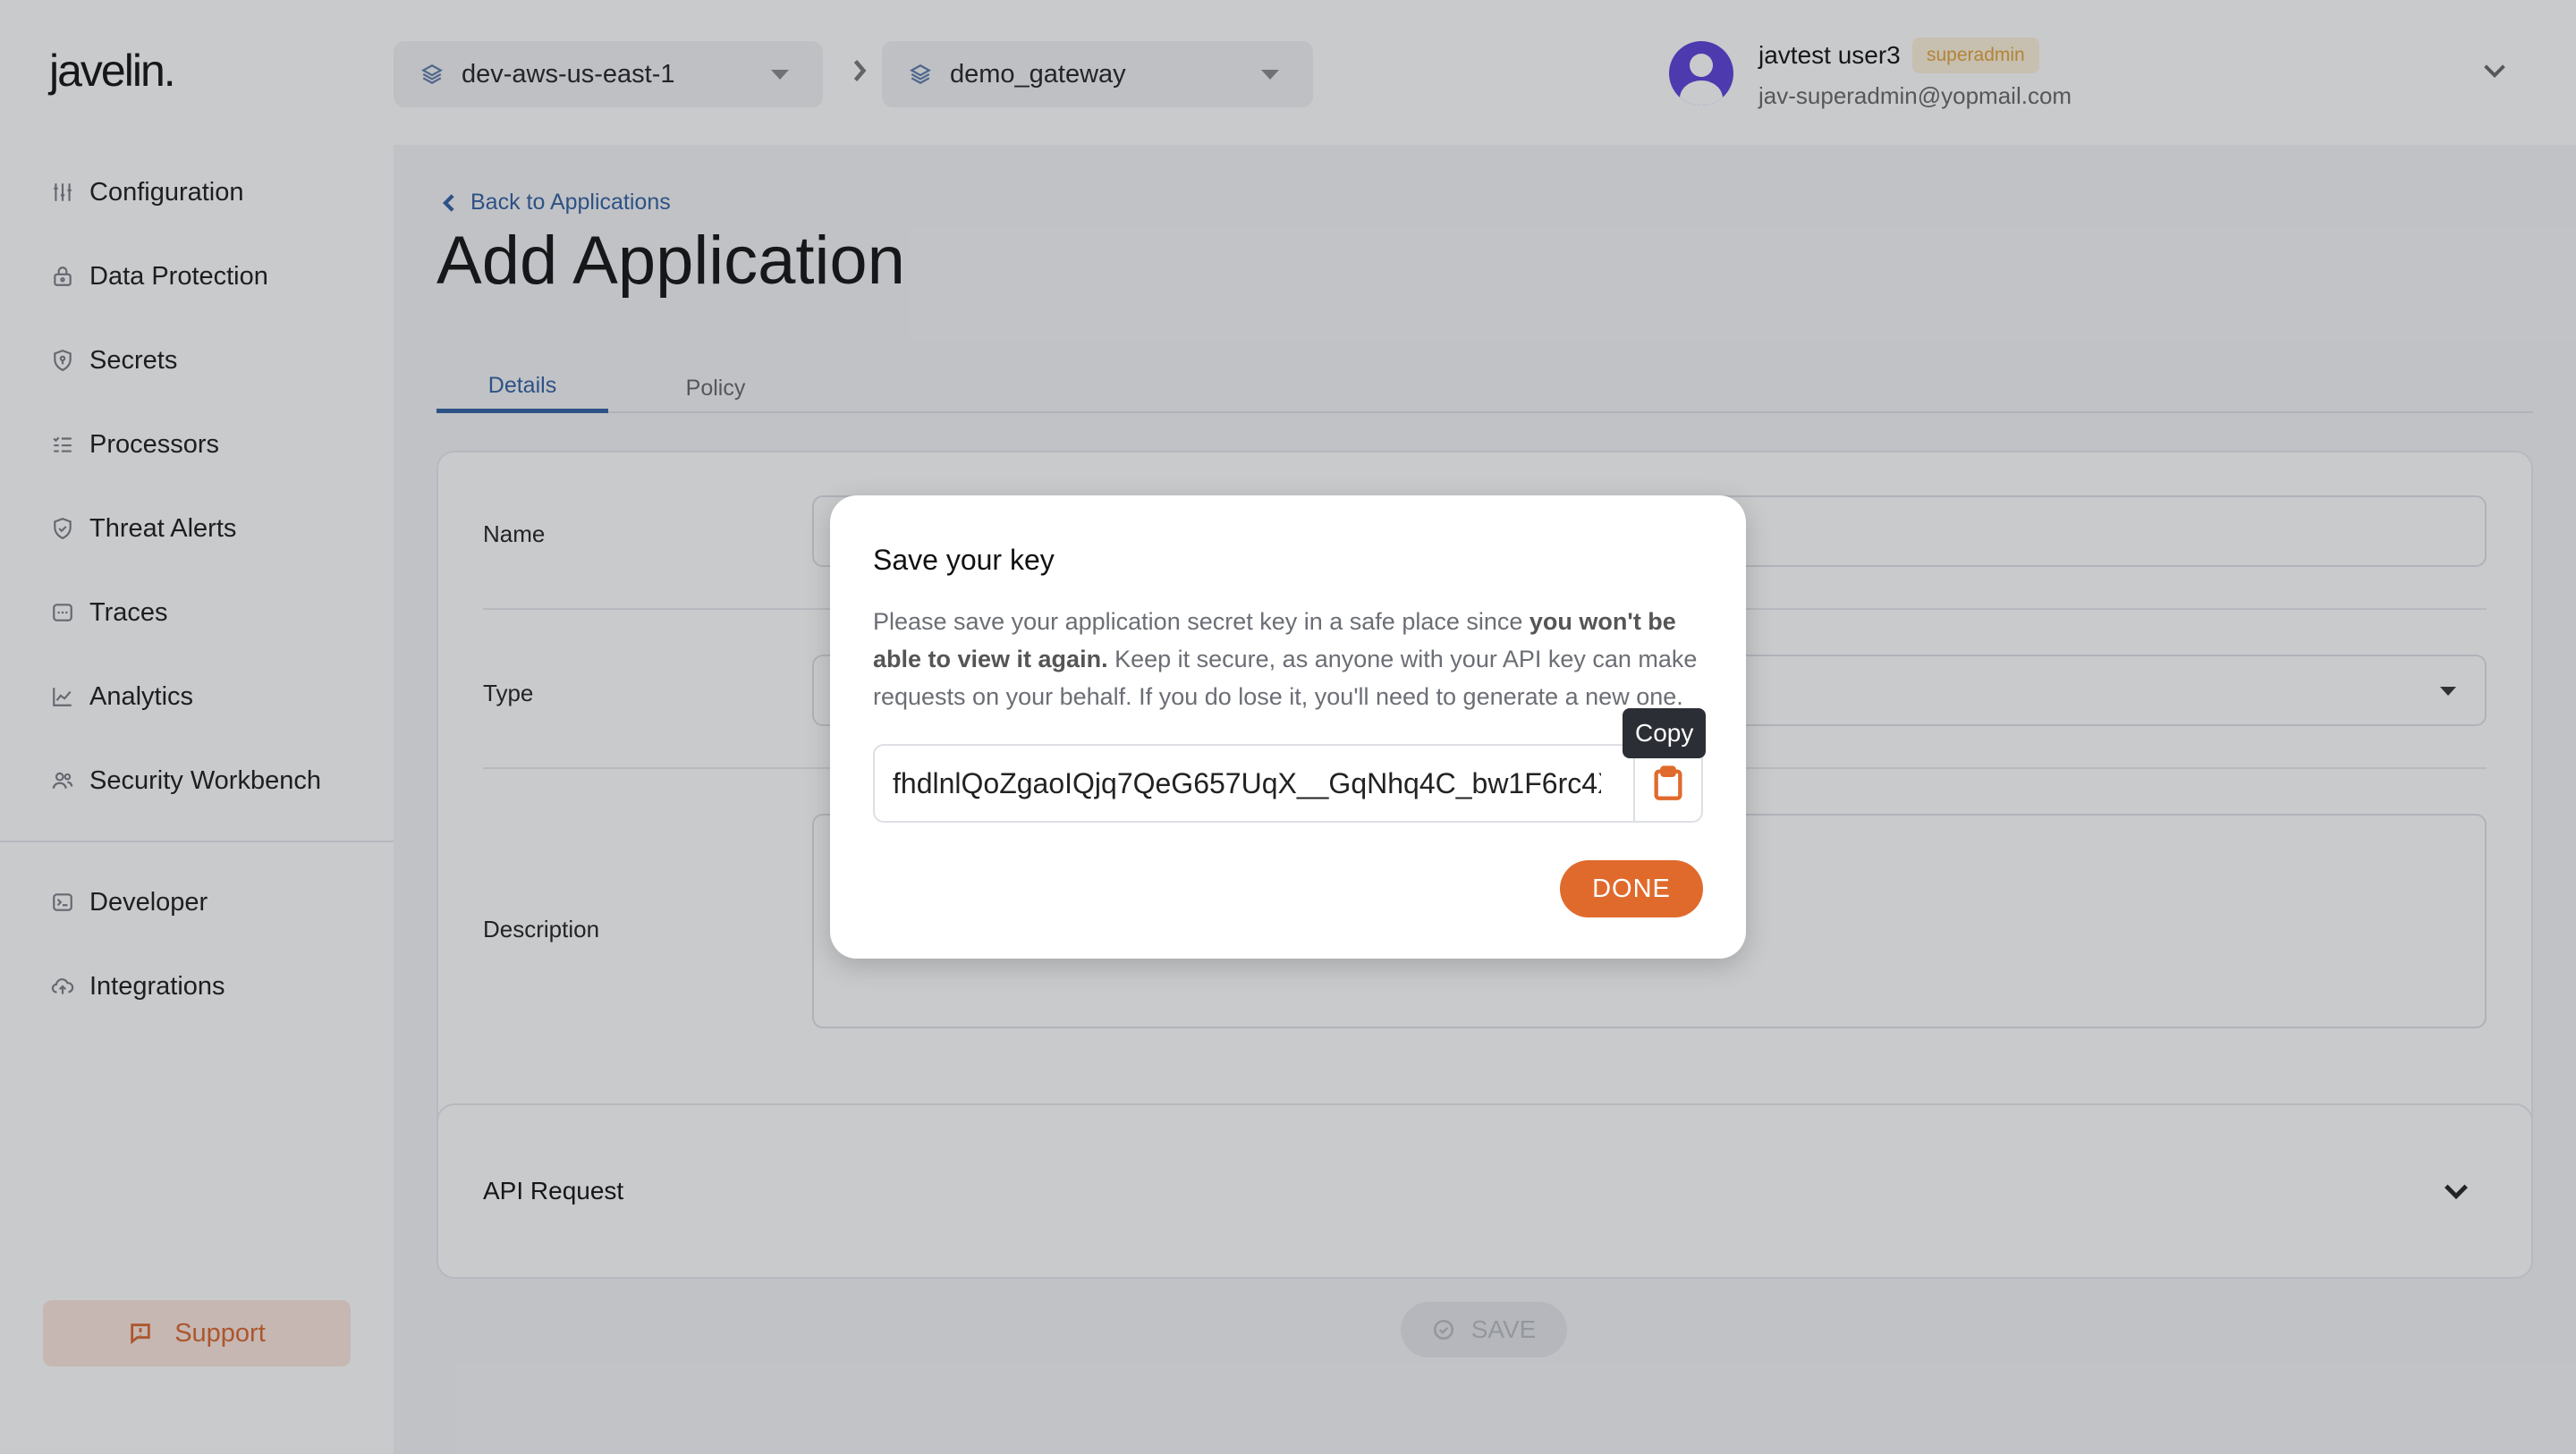  What do you see at coordinates (1668, 783) in the screenshot?
I see `clipboard-icon` at bounding box center [1668, 783].